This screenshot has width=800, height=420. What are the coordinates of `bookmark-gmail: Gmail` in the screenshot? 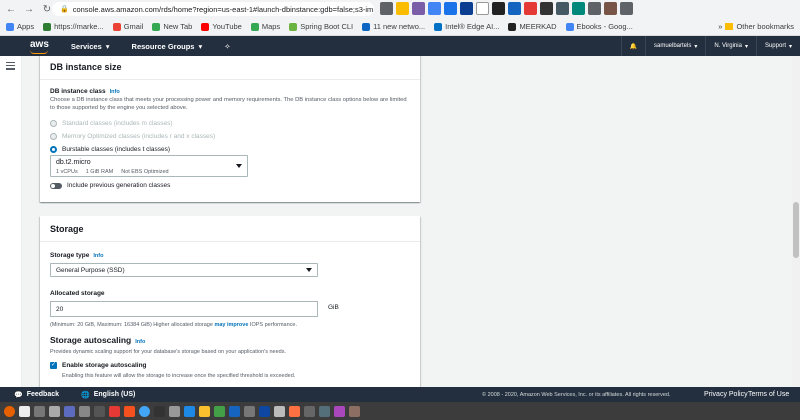 It's located at (127, 26).